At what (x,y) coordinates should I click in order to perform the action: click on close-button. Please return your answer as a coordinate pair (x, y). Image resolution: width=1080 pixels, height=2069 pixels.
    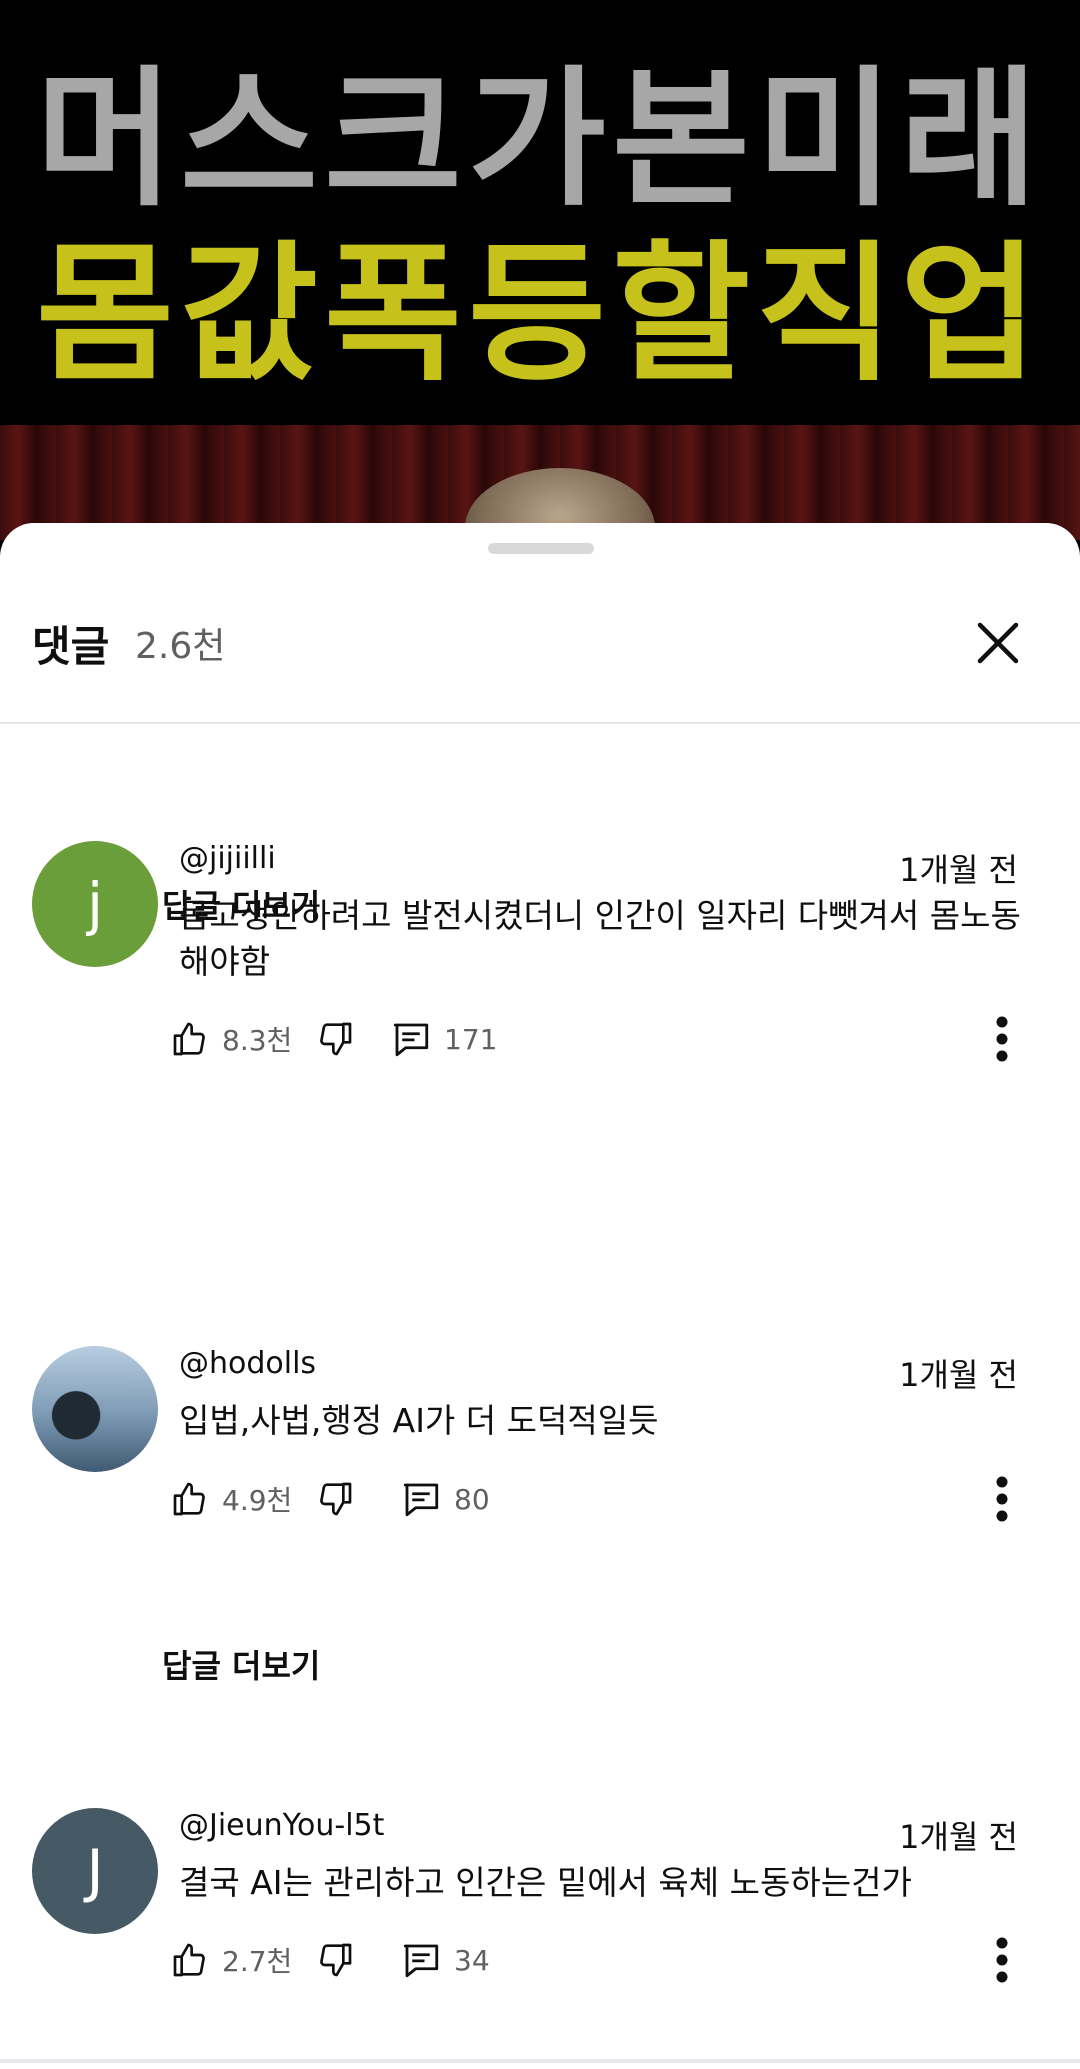
    Looking at the image, I should click on (998, 643).